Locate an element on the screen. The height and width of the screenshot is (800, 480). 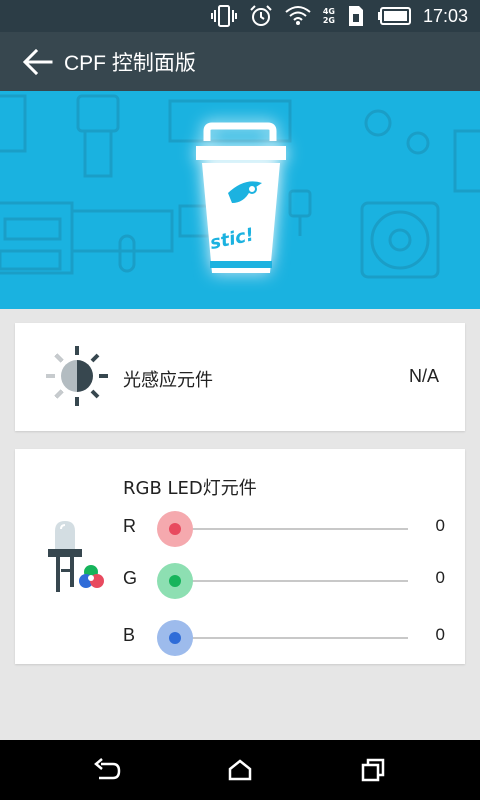
slider-thumb-r is located at coordinates (175, 529).